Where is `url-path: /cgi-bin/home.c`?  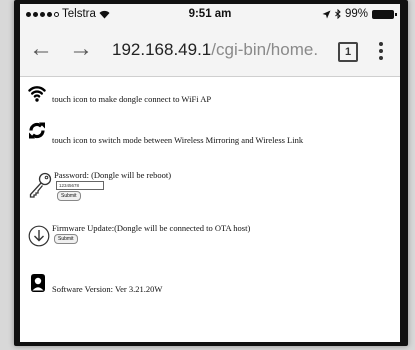
url-path: /cgi-bin/home.c is located at coordinates (264, 49).